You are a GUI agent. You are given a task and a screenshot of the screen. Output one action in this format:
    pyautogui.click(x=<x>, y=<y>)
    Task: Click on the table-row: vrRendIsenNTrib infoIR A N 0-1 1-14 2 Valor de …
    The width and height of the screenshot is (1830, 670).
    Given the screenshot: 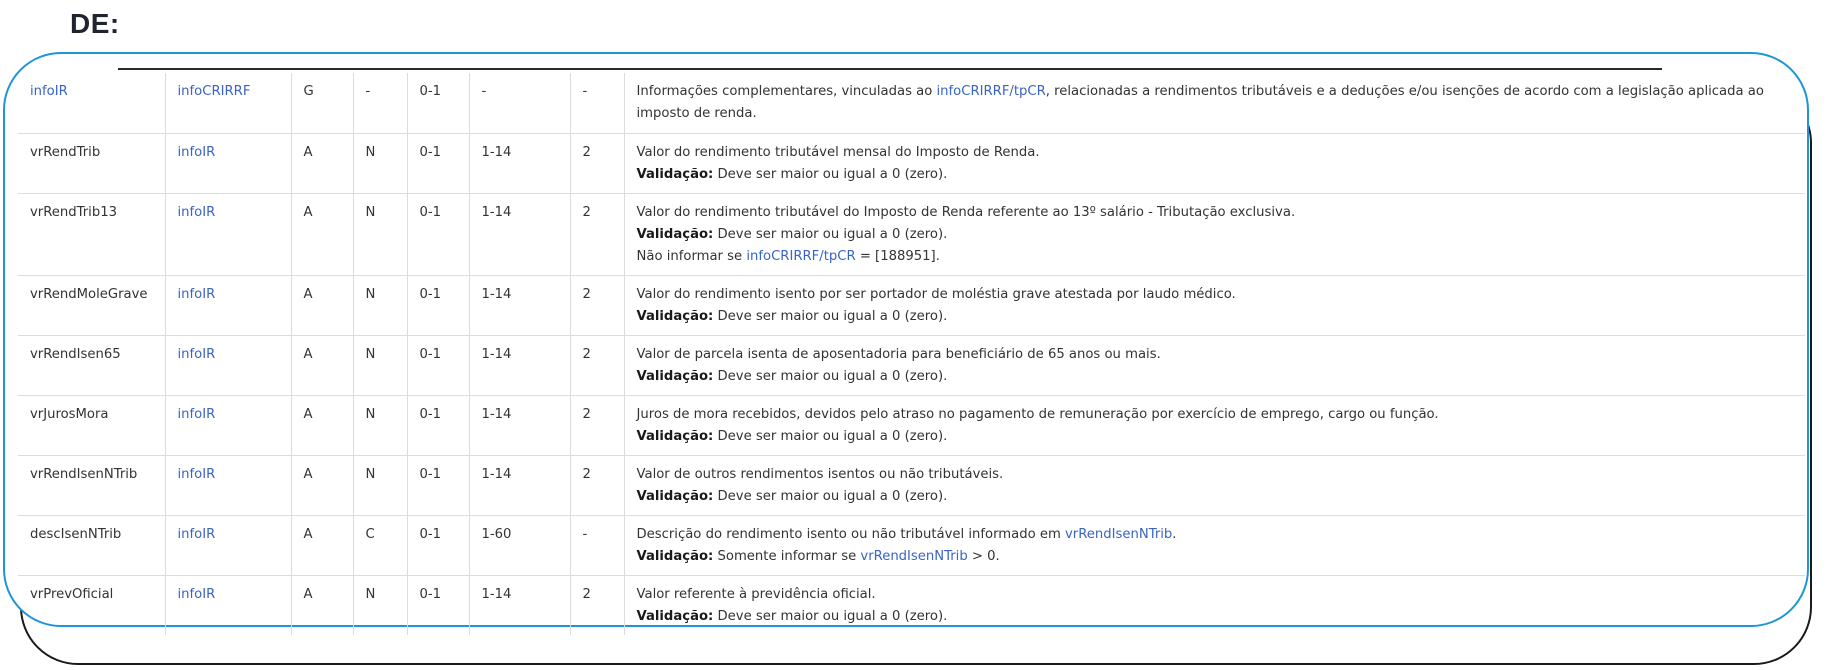 What is the action you would take?
    pyautogui.click(x=911, y=485)
    